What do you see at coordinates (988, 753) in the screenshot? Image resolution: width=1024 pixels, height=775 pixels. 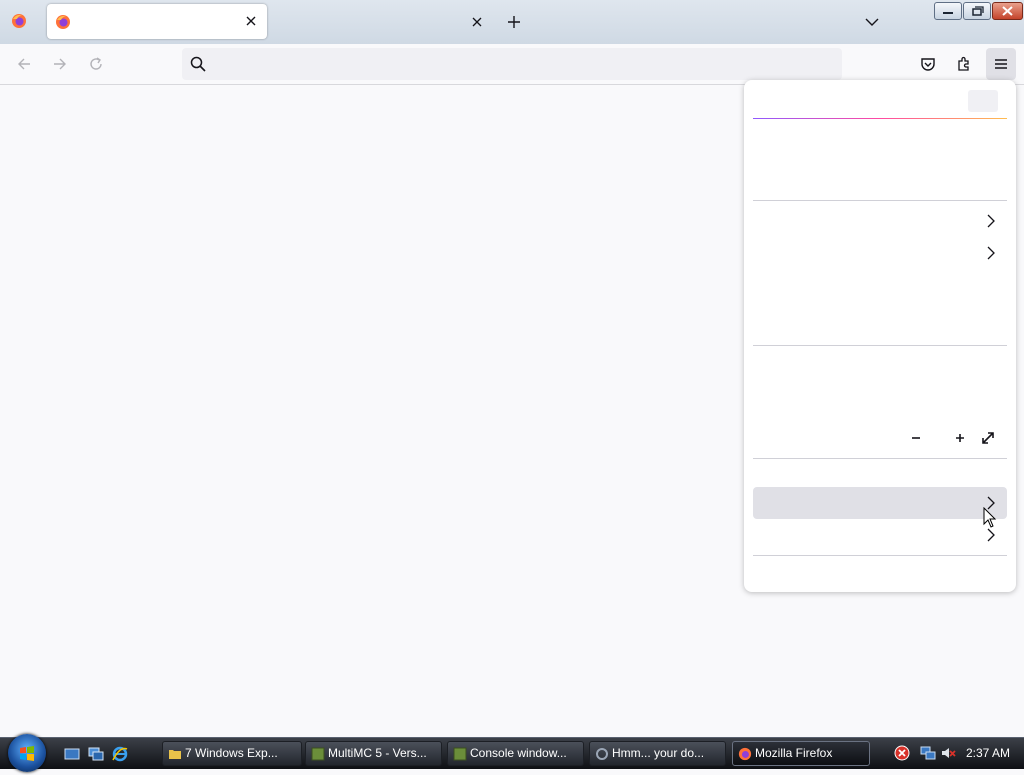 I see `clock: 2:37 AM` at bounding box center [988, 753].